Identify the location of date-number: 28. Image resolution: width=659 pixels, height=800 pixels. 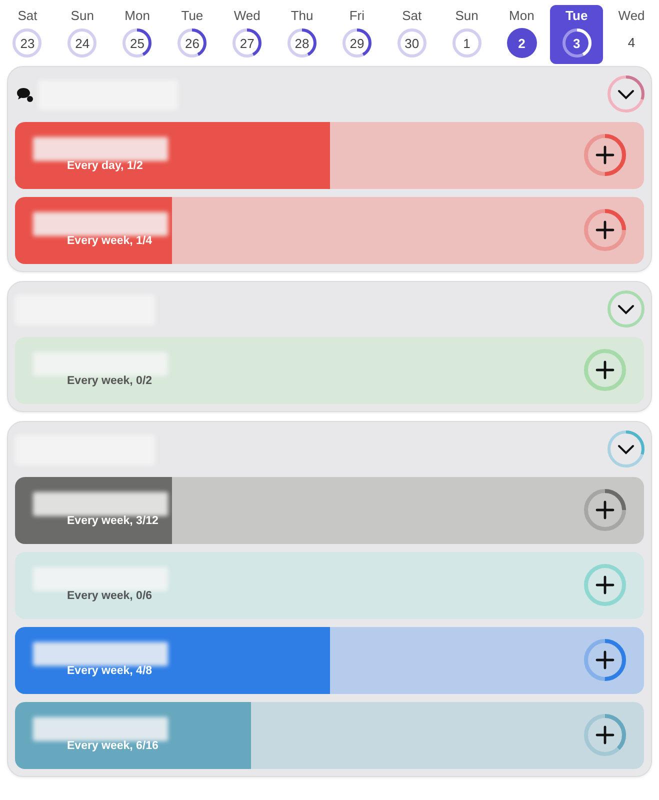
(302, 43).